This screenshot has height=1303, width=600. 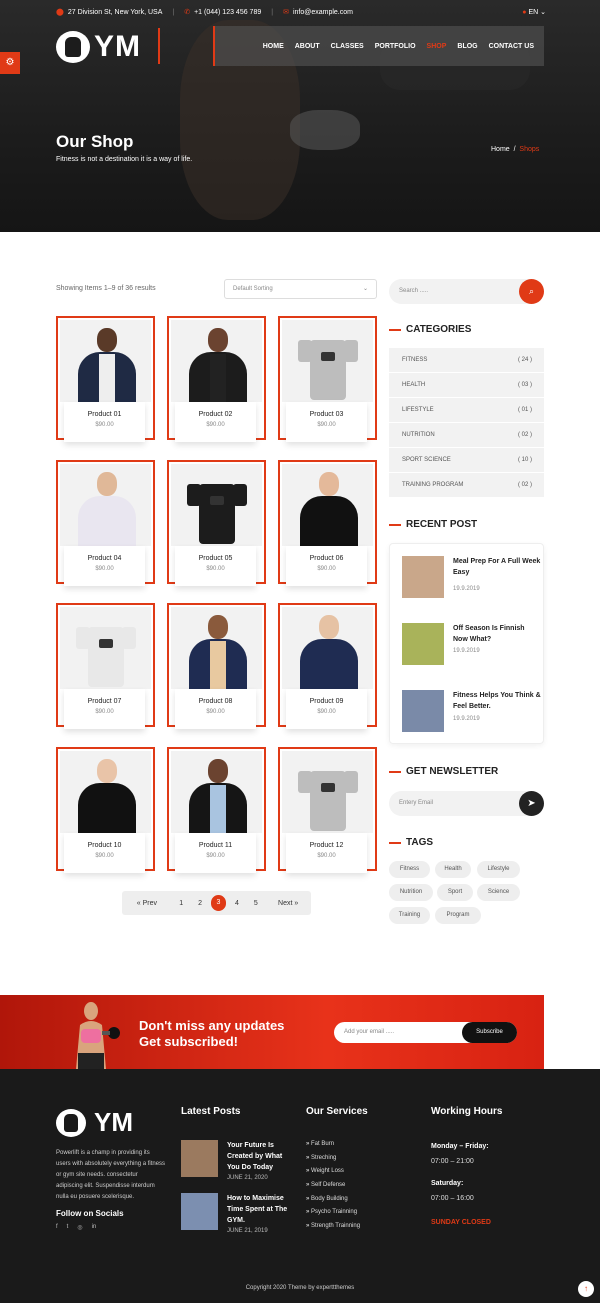 I want to click on product-card: Product 01 $90.00, so click(x=105, y=379).